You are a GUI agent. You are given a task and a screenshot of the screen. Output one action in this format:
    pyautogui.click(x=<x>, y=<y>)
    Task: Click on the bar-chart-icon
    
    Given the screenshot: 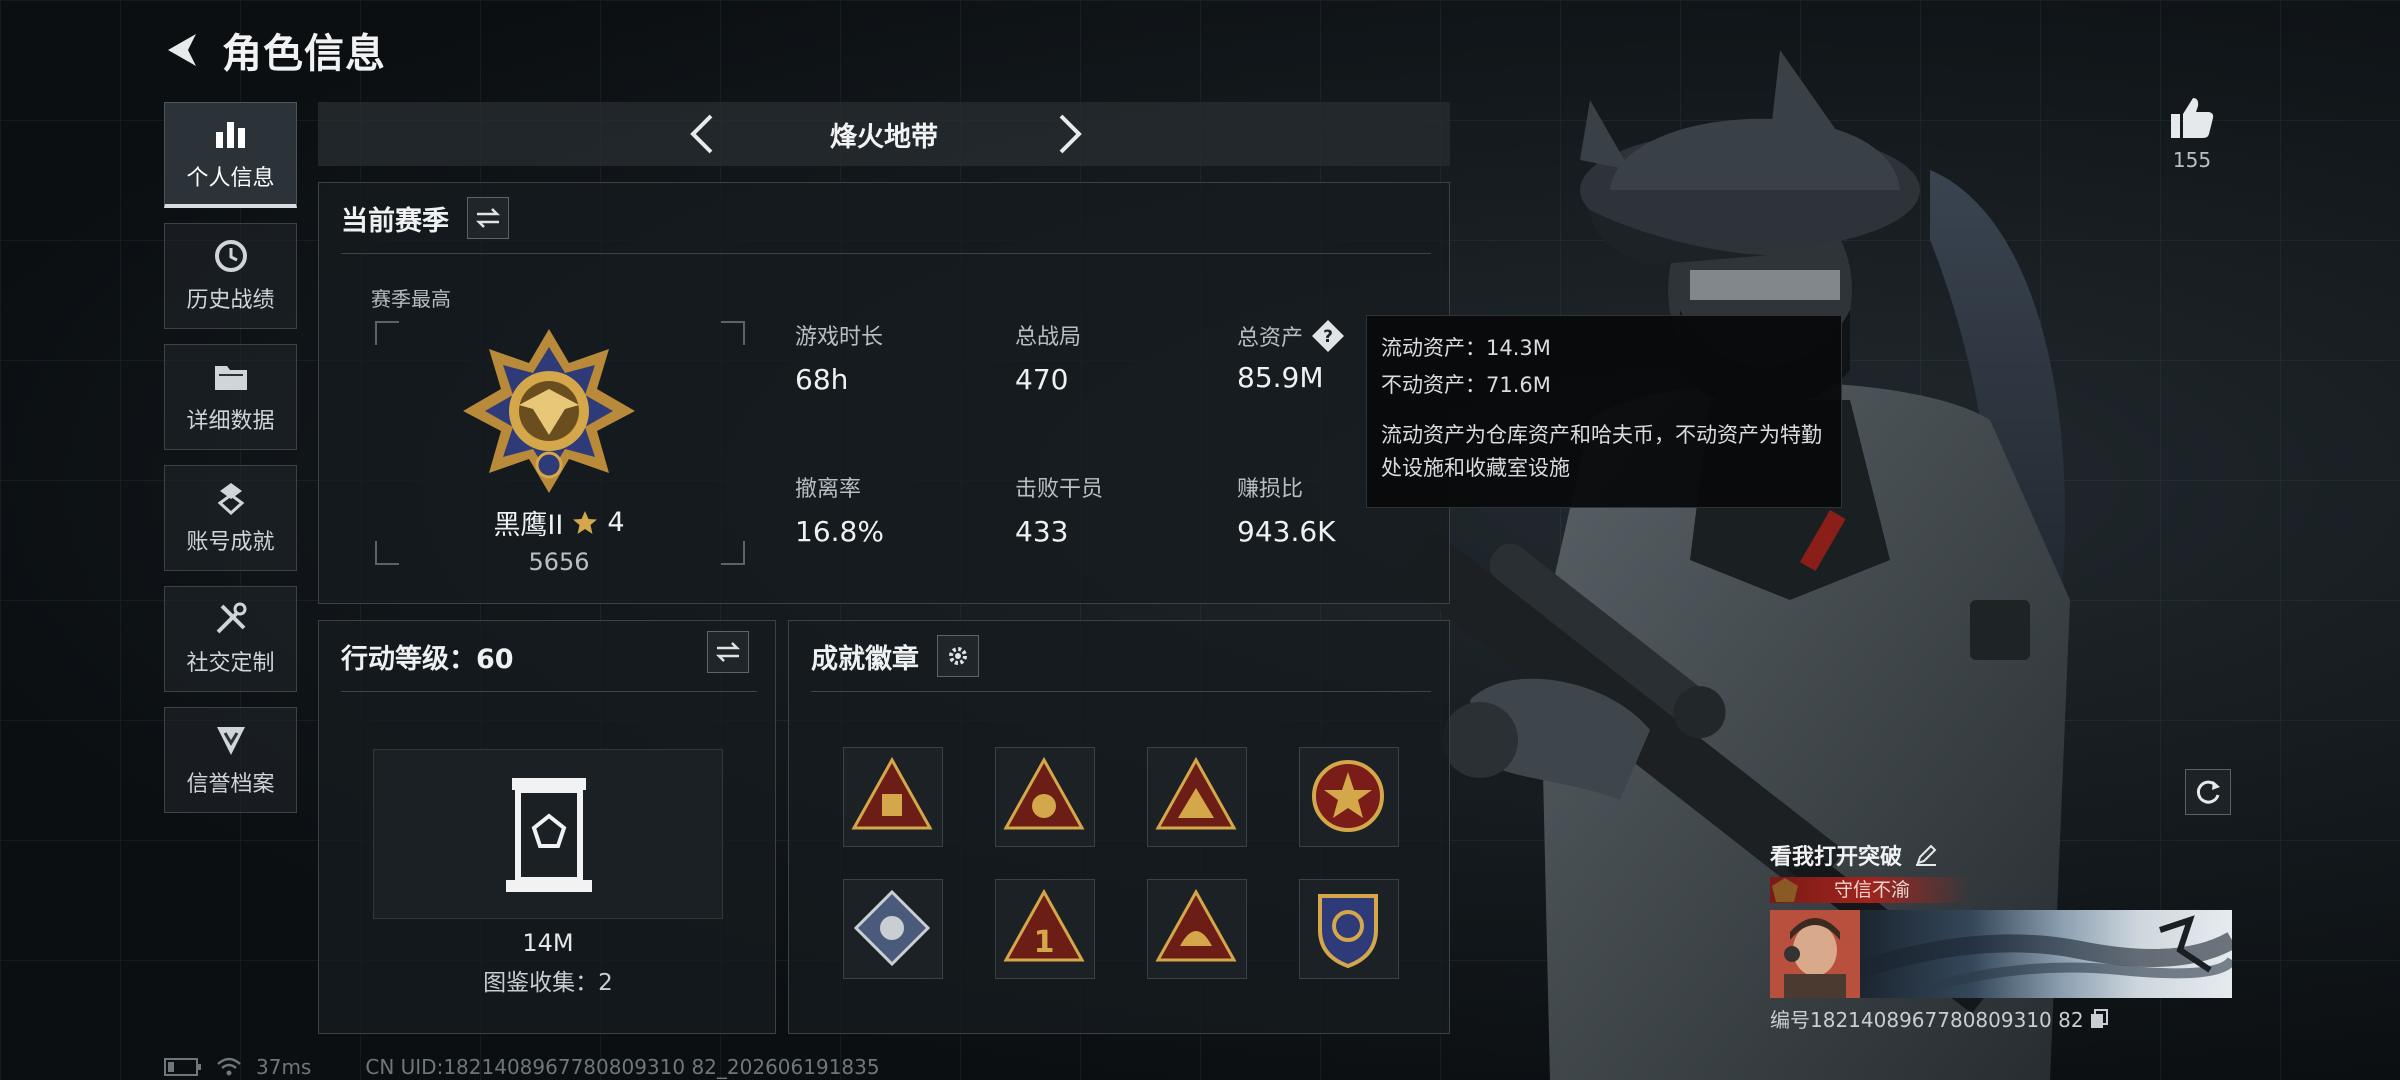 What is the action you would take?
    pyautogui.click(x=231, y=134)
    